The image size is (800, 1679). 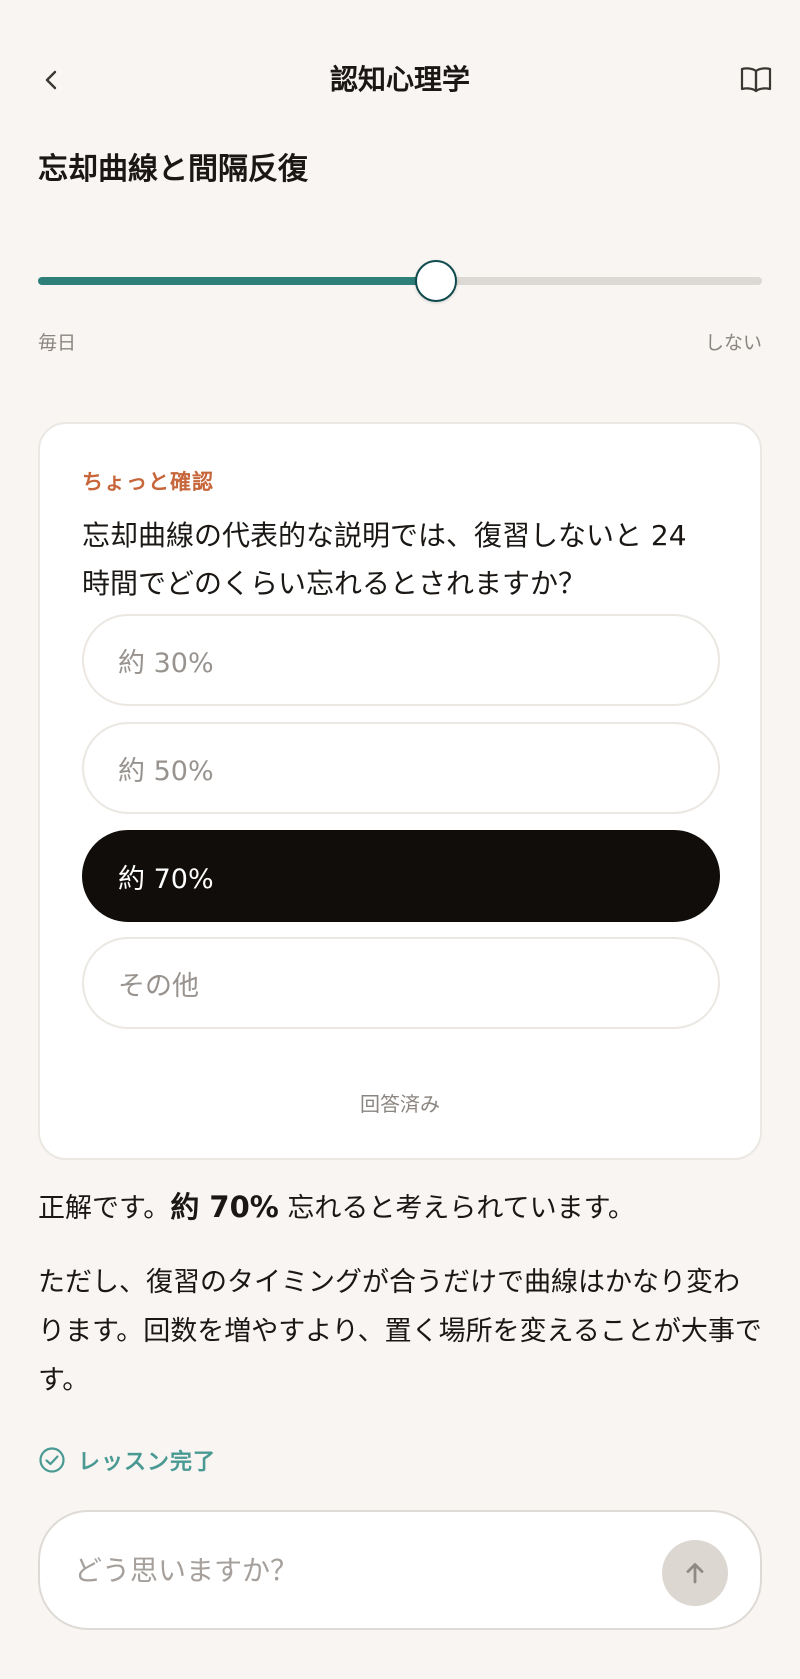 What do you see at coordinates (224, 1207) in the screenshot?
I see `feedback-answer: 約 70%` at bounding box center [224, 1207].